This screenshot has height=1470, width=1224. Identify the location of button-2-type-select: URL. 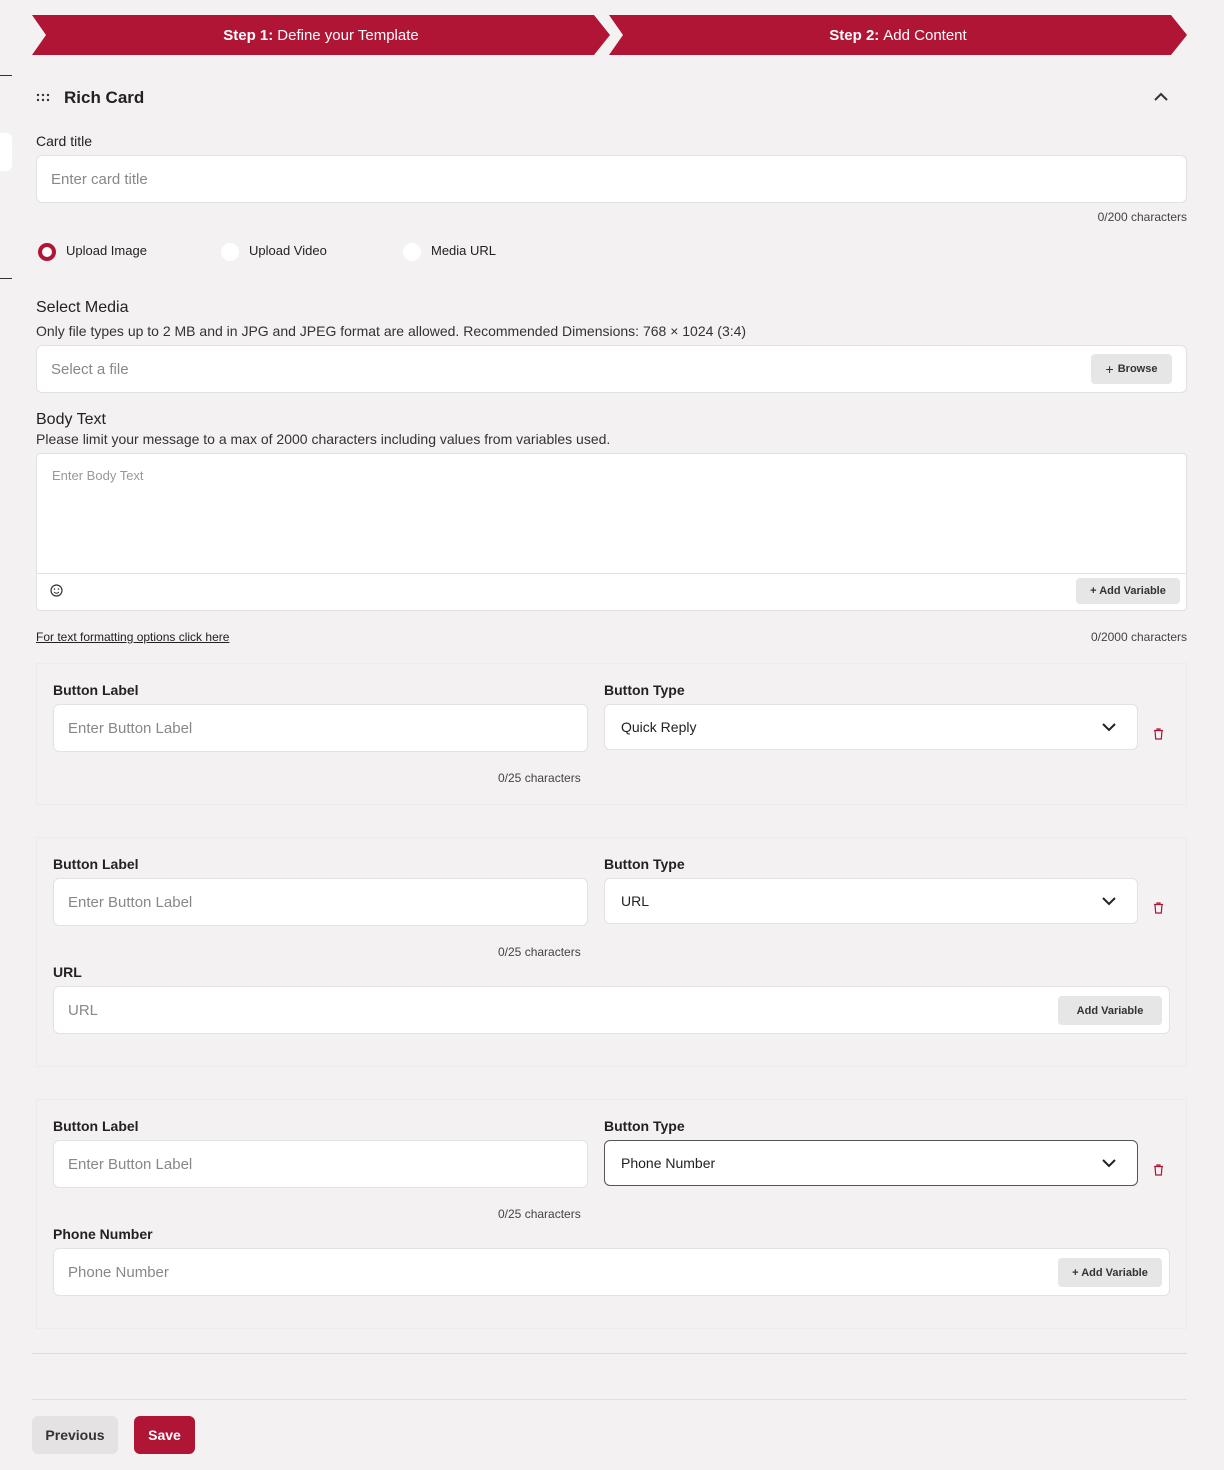
(871, 901).